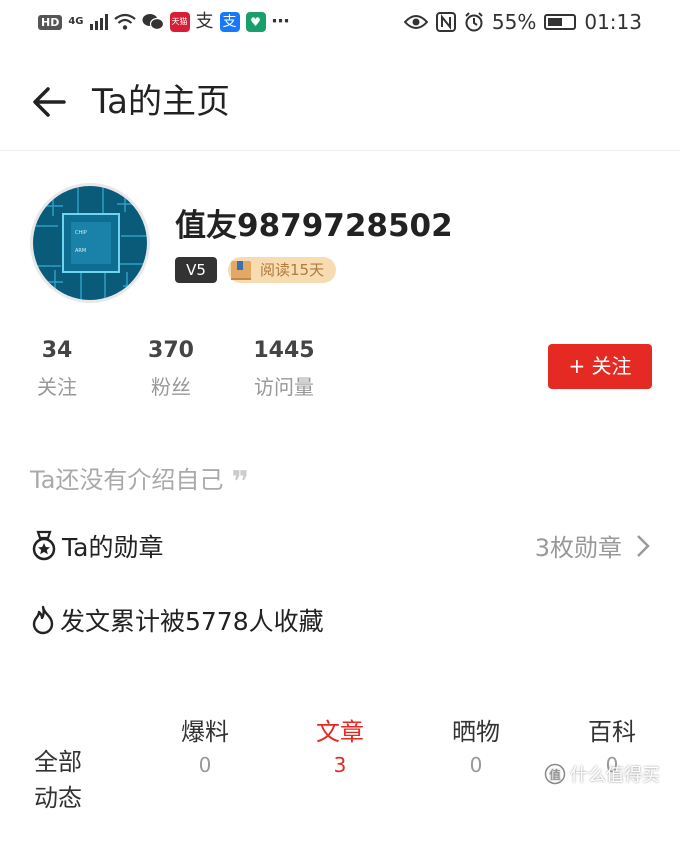 This screenshot has height=852, width=680. I want to click on battery-icon, so click(560, 22).